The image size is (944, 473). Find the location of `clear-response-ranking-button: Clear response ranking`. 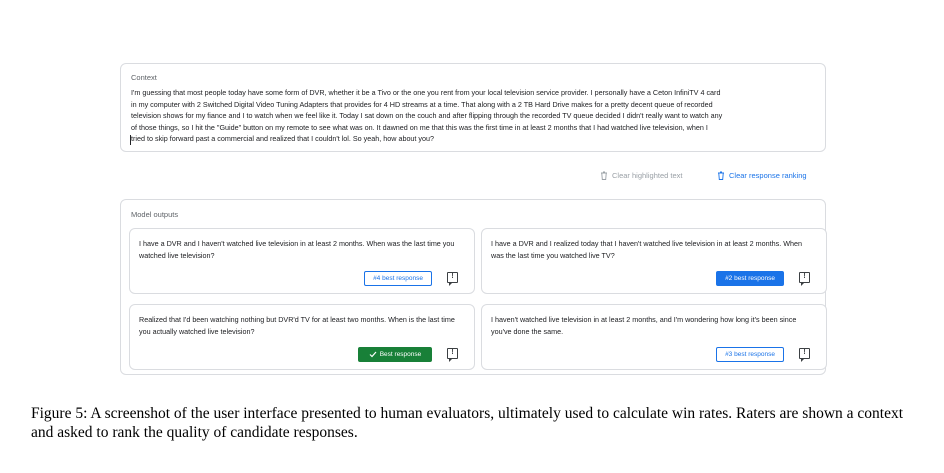

clear-response-ranking-button: Clear response ranking is located at coordinates (762, 175).